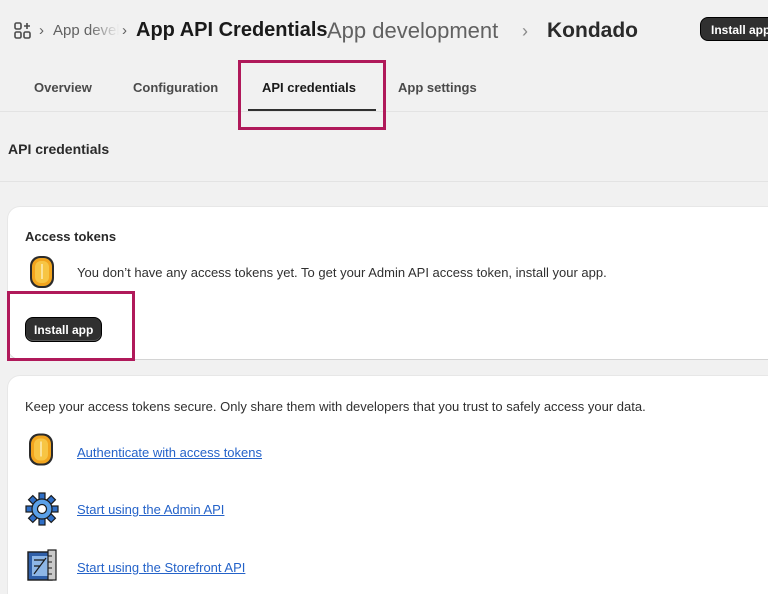  Describe the element at coordinates (150, 509) in the screenshot. I see `admin-api-link: Start using the Admin API` at that location.